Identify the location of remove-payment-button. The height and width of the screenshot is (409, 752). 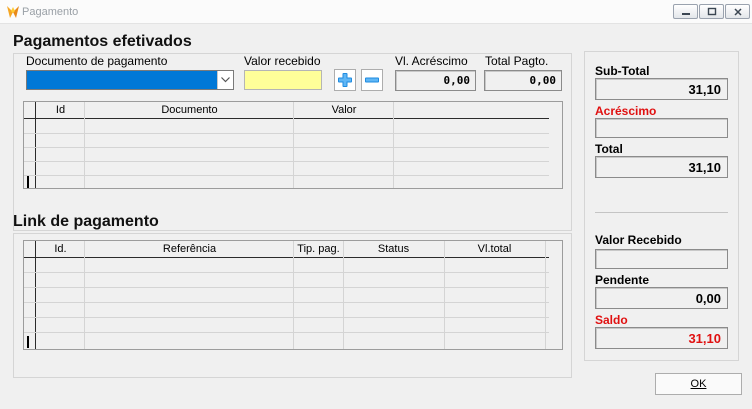
(372, 80).